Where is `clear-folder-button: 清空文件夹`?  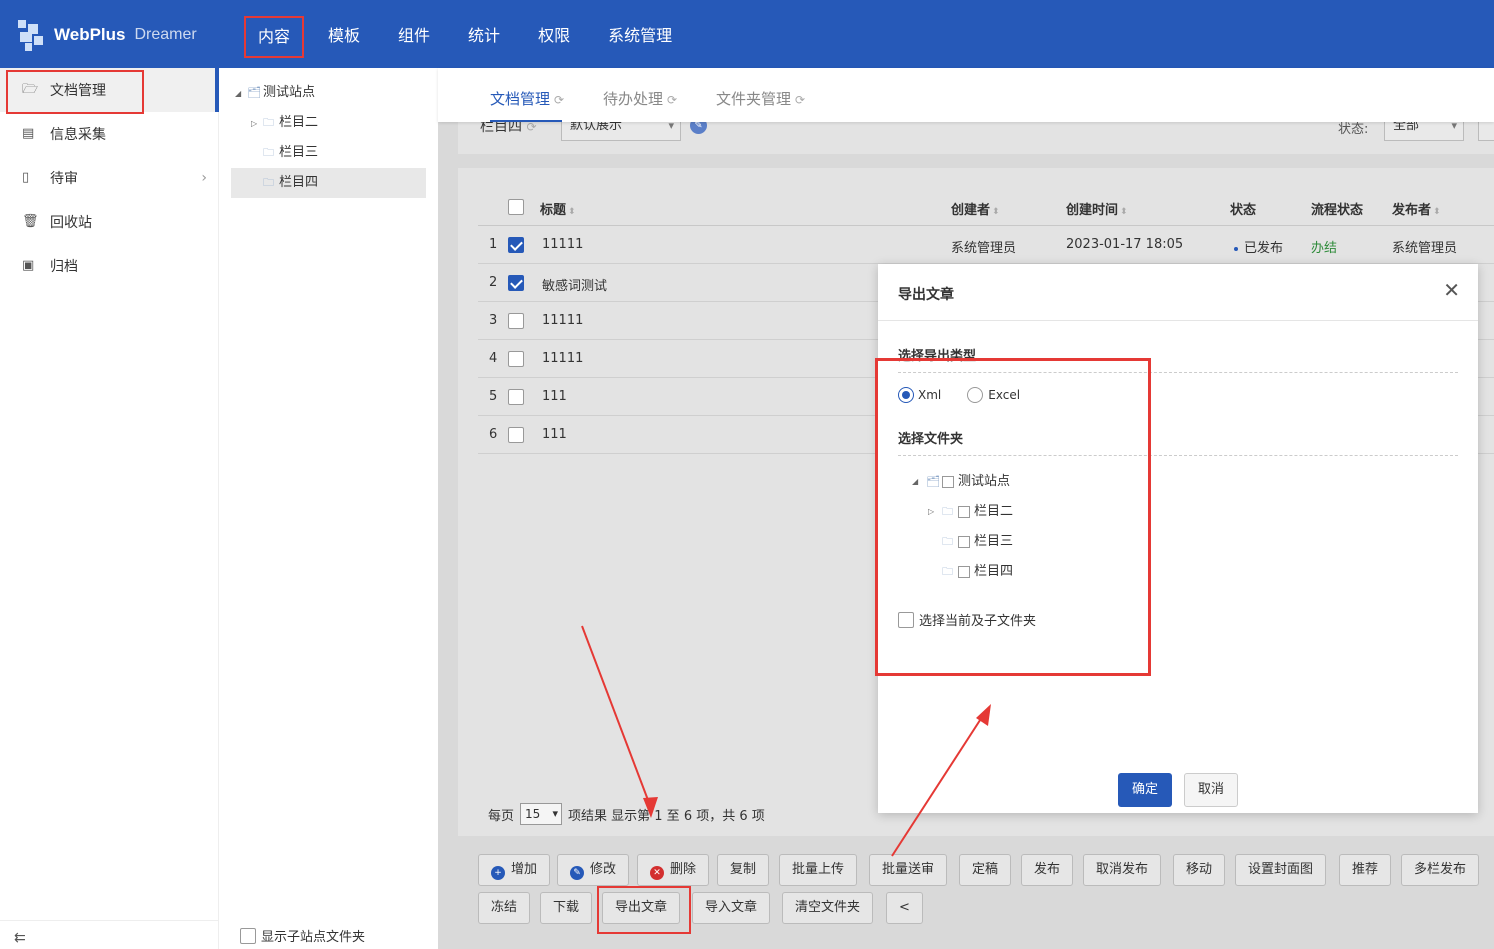
clear-folder-button: 清空文件夹 is located at coordinates (828, 908).